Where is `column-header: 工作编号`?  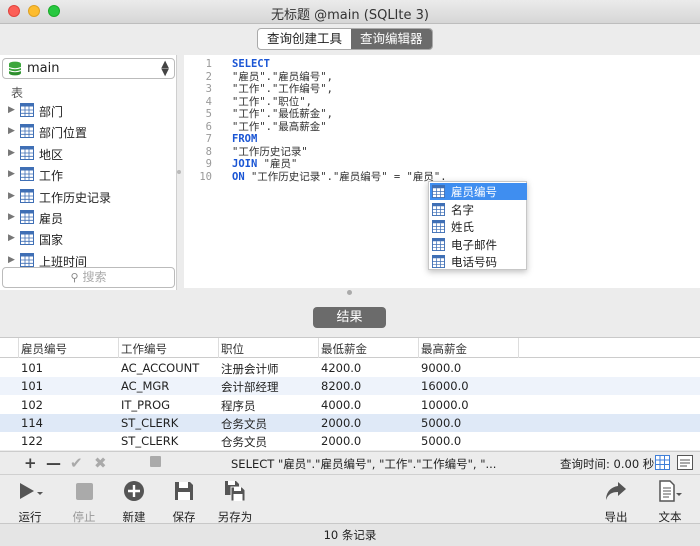
column-header: 工作编号 is located at coordinates (144, 349).